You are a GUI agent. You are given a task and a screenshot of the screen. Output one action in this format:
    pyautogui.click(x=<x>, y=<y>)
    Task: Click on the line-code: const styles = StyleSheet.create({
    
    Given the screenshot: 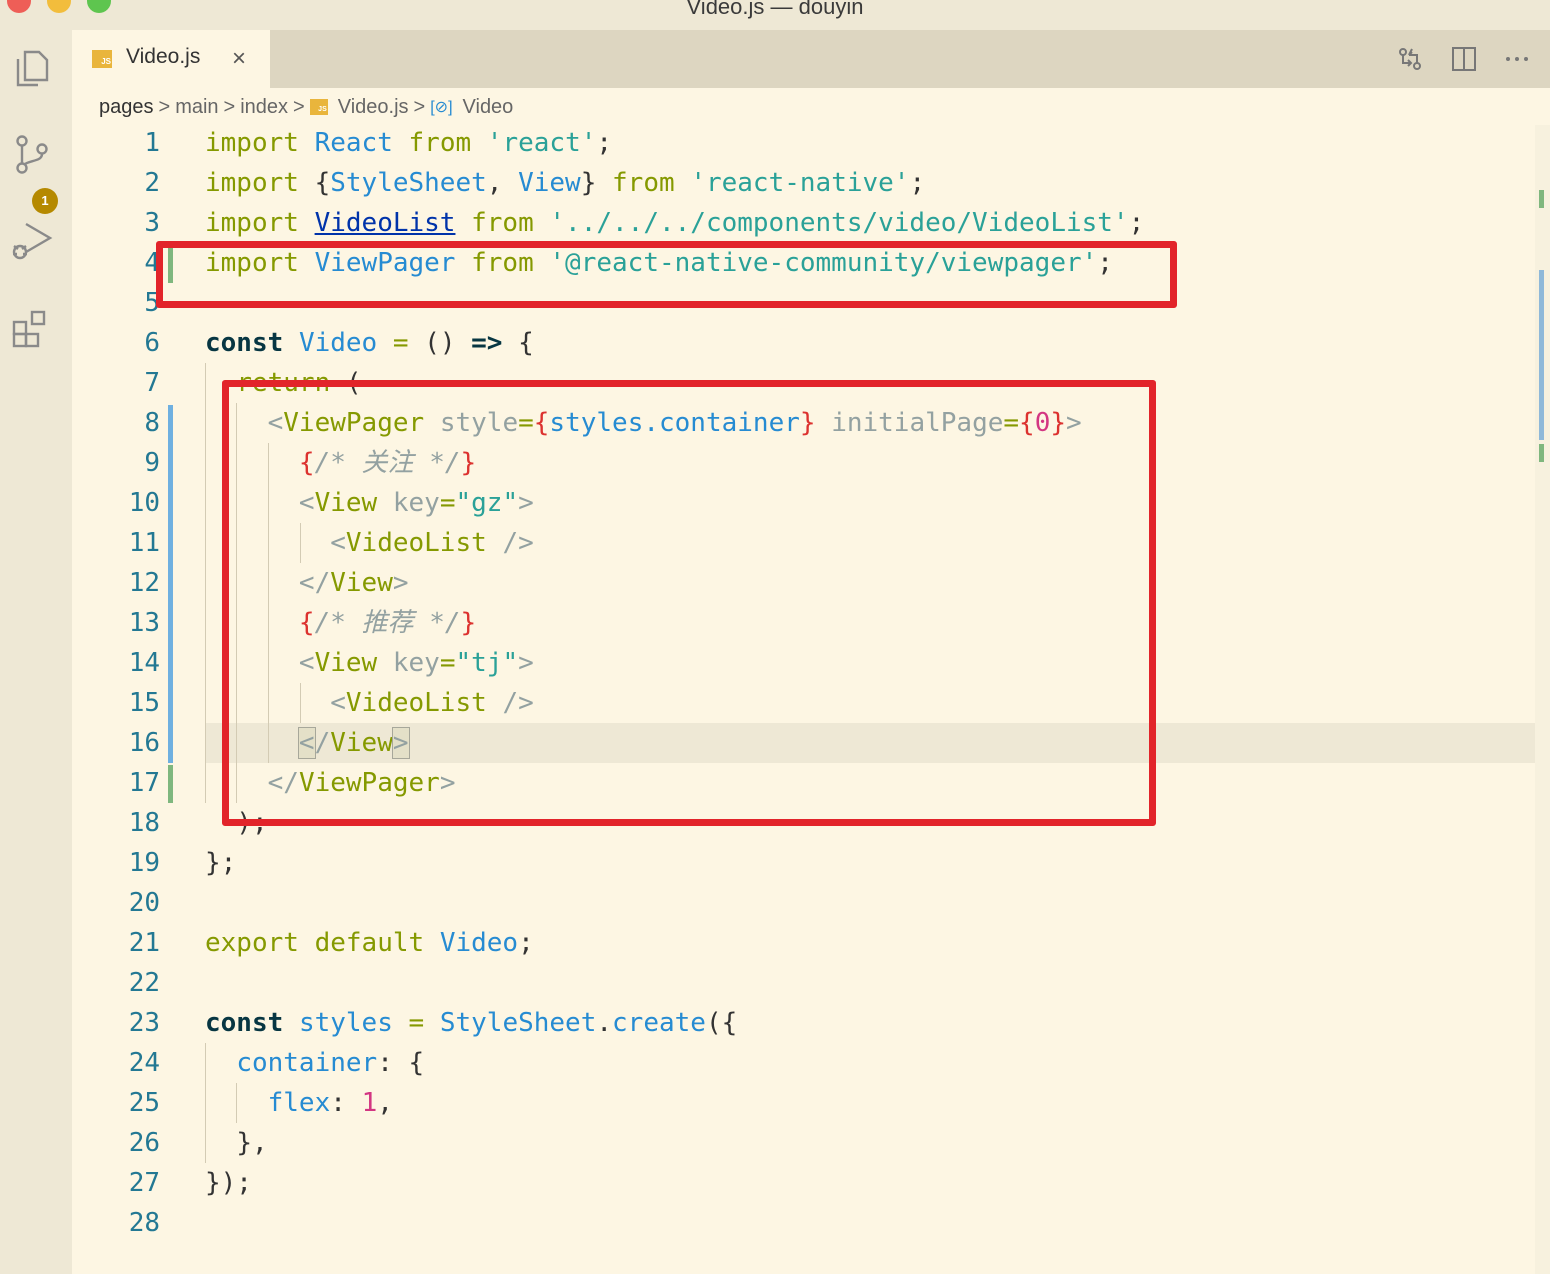 What is the action you would take?
    pyautogui.click(x=471, y=1023)
    